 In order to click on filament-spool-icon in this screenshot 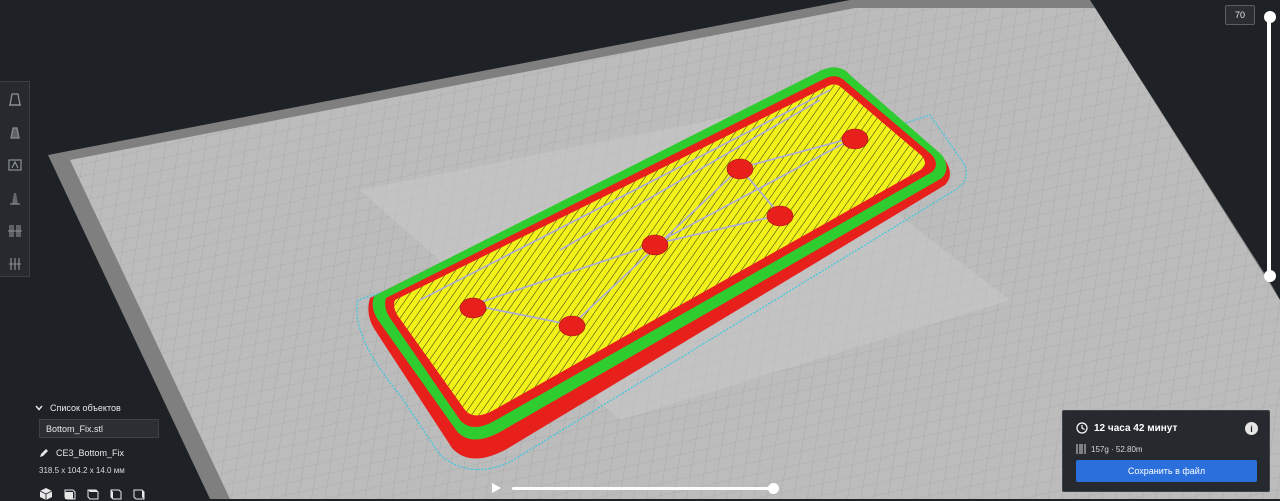, I will do `click(1081, 449)`.